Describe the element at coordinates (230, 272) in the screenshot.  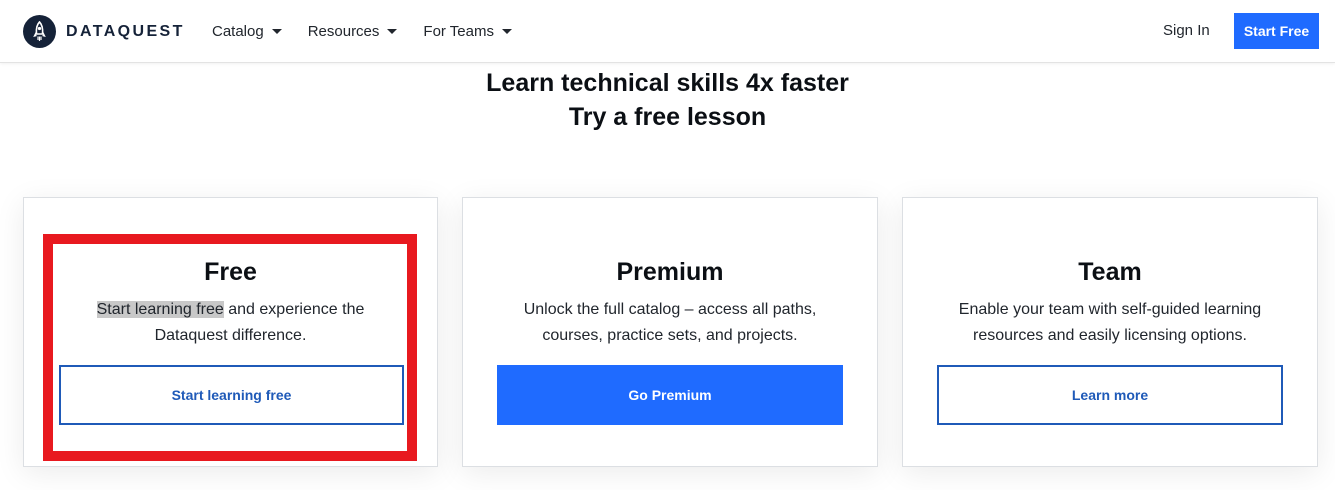
I see `free-plan-title: Free` at that location.